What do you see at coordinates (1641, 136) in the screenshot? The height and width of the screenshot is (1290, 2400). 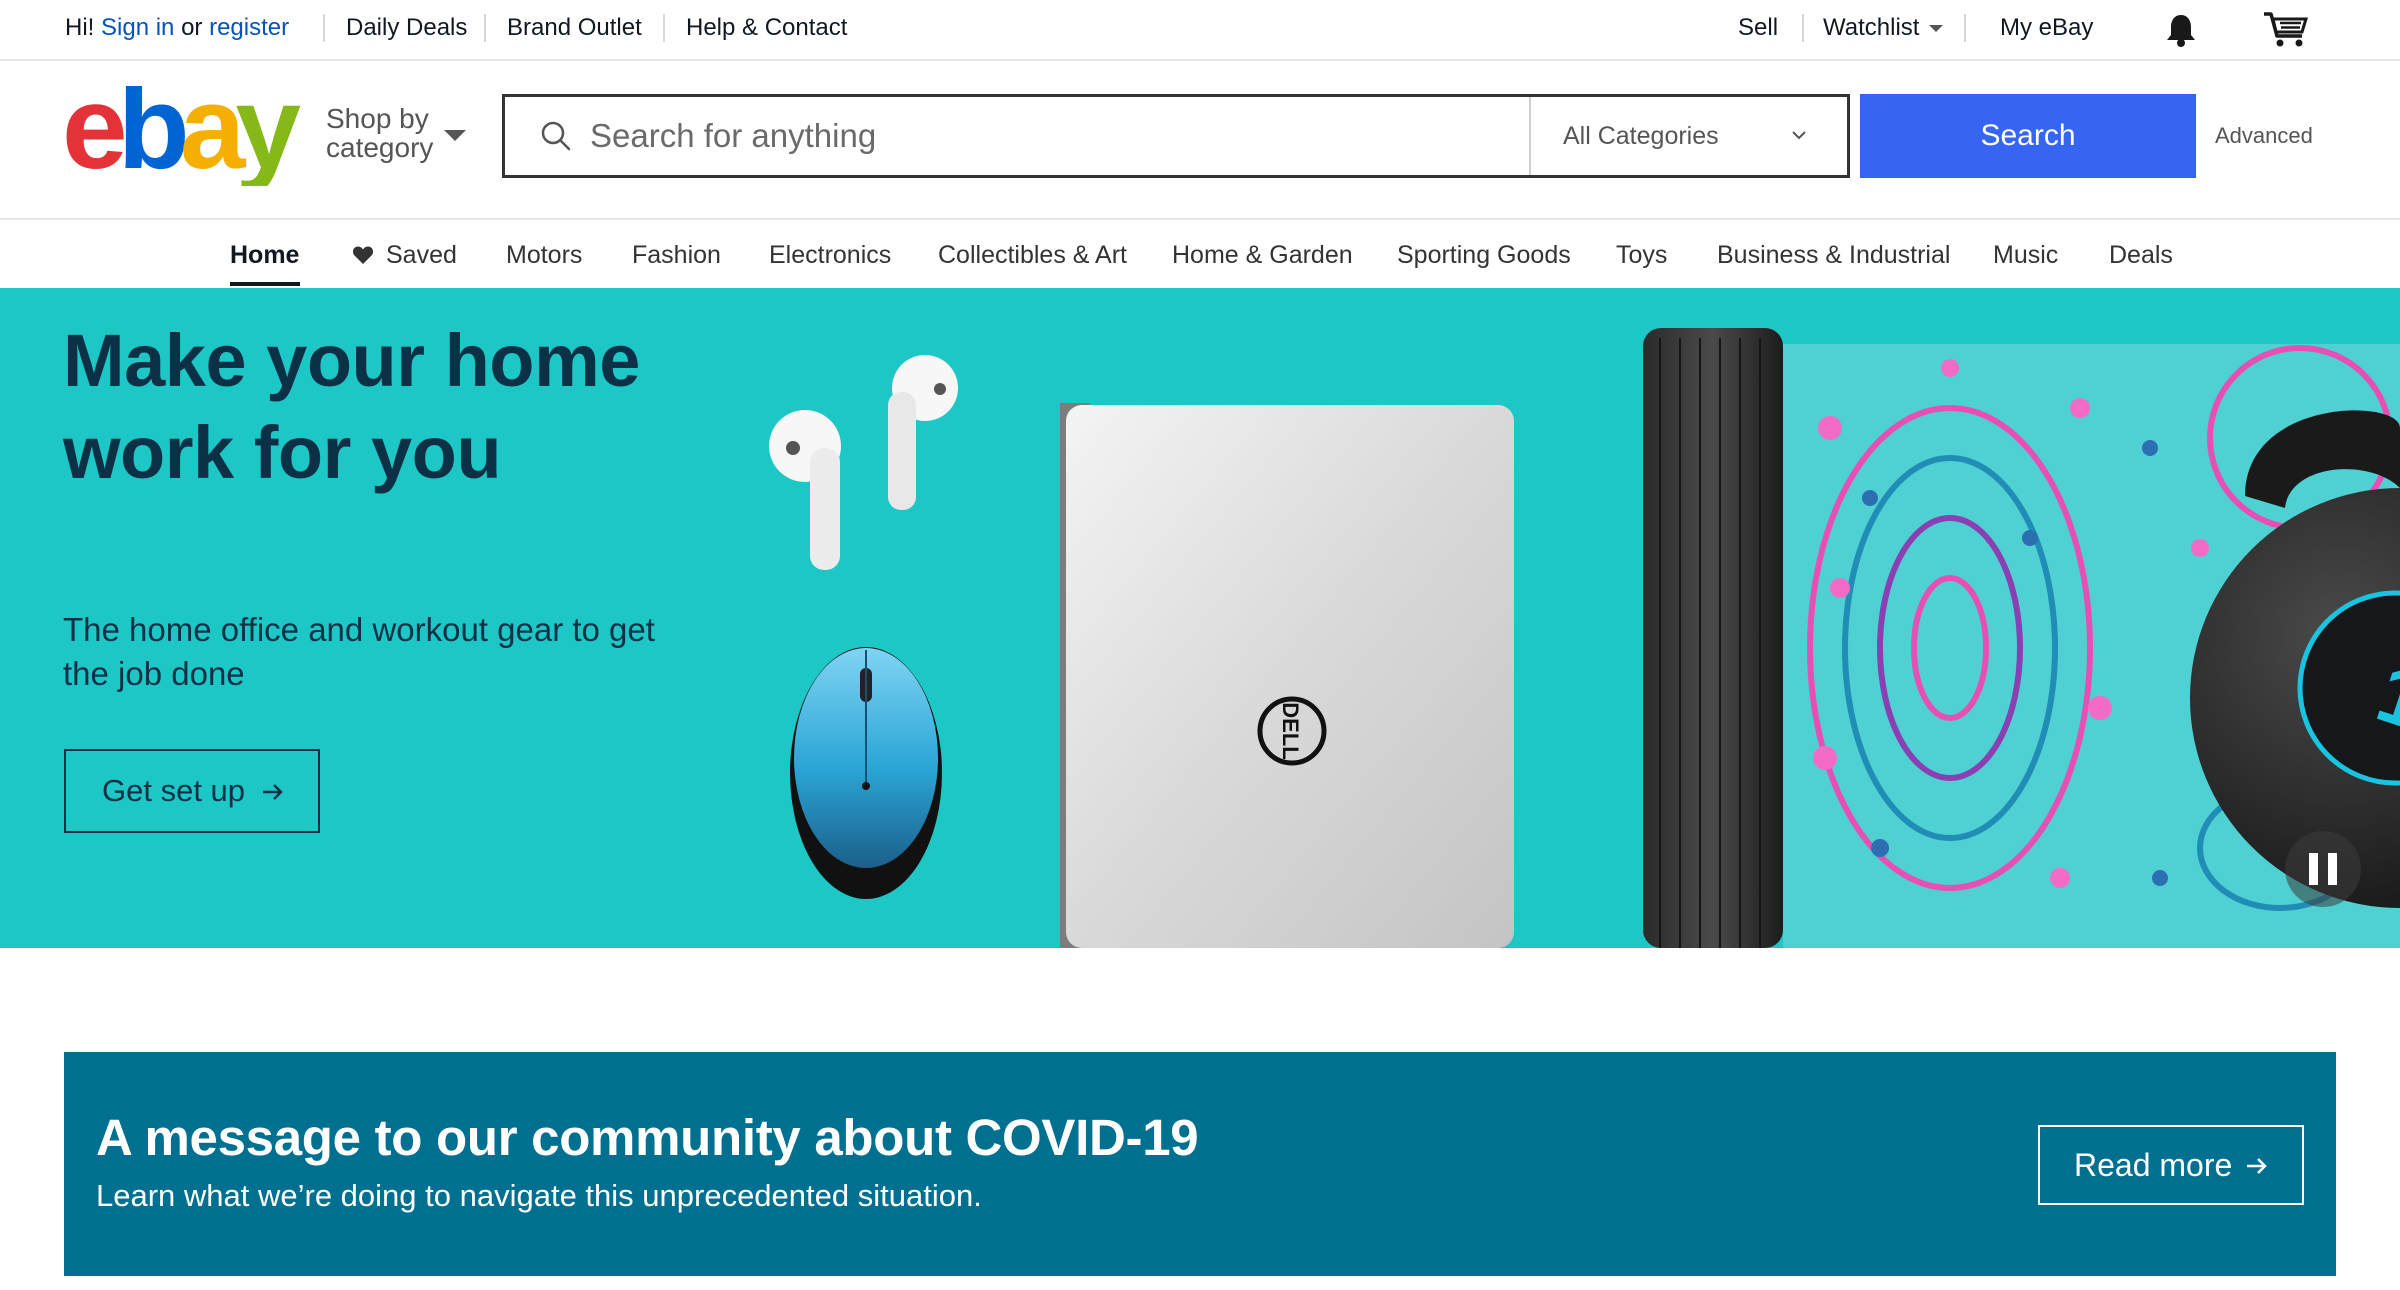 I see `category-selected: All Categories` at bounding box center [1641, 136].